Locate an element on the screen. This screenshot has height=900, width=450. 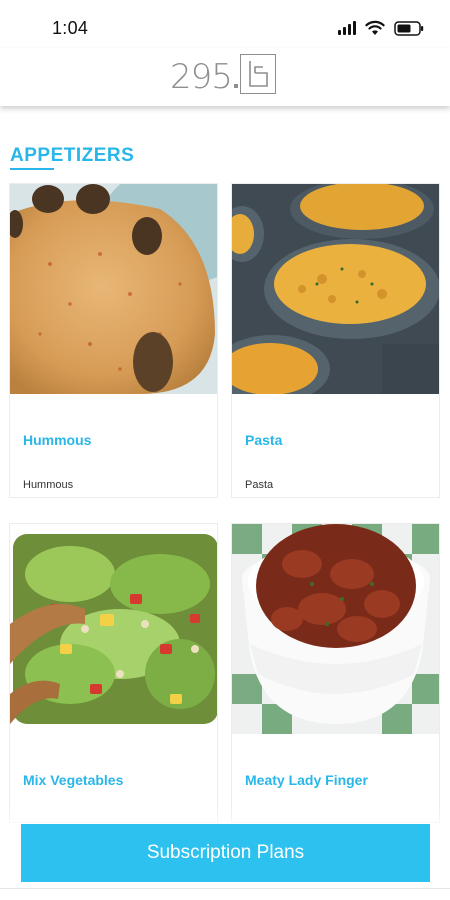
app-header: 295 is located at coordinates (225, 77).